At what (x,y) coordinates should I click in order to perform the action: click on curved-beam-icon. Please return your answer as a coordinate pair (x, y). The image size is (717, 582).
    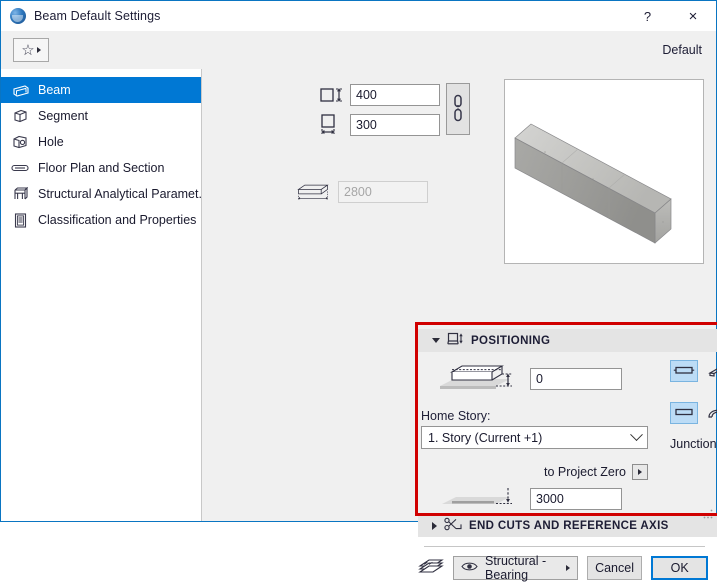
    Looking at the image, I should click on (712, 413).